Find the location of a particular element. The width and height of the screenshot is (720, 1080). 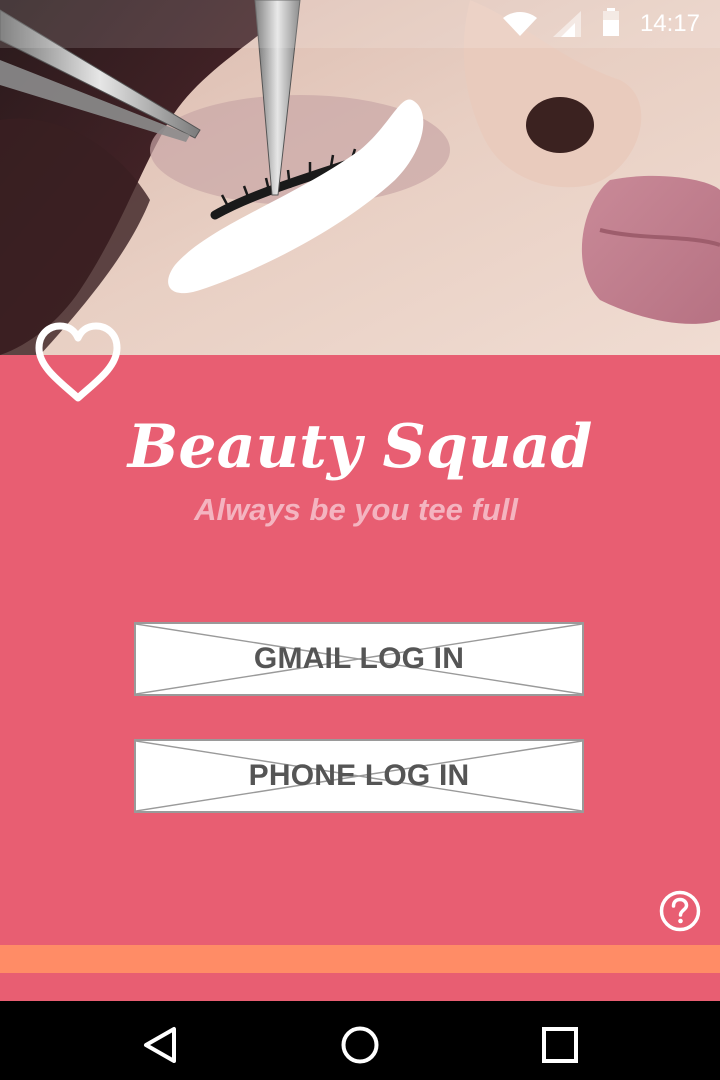

phone-login-label: PHONE LOG IN is located at coordinates (359, 775).